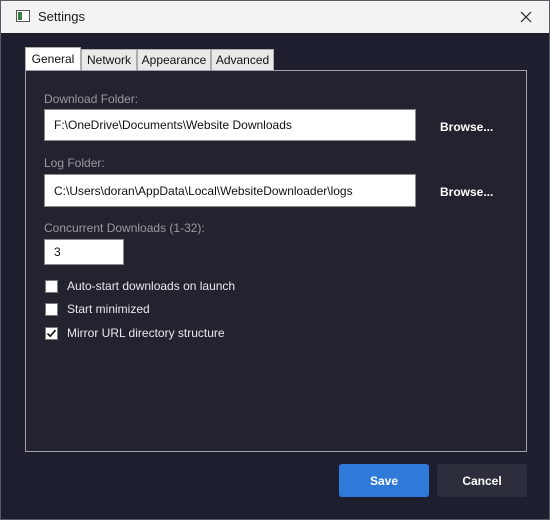 This screenshot has width=550, height=520. I want to click on start-minimized-checkbox, so click(51, 309).